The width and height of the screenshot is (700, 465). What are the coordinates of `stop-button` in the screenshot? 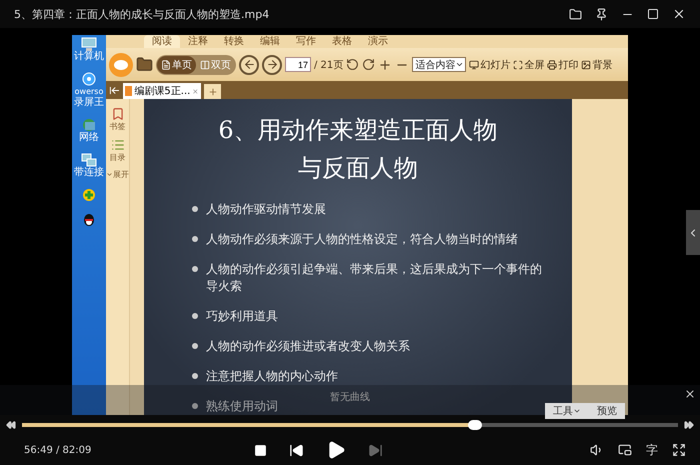 It's located at (260, 450).